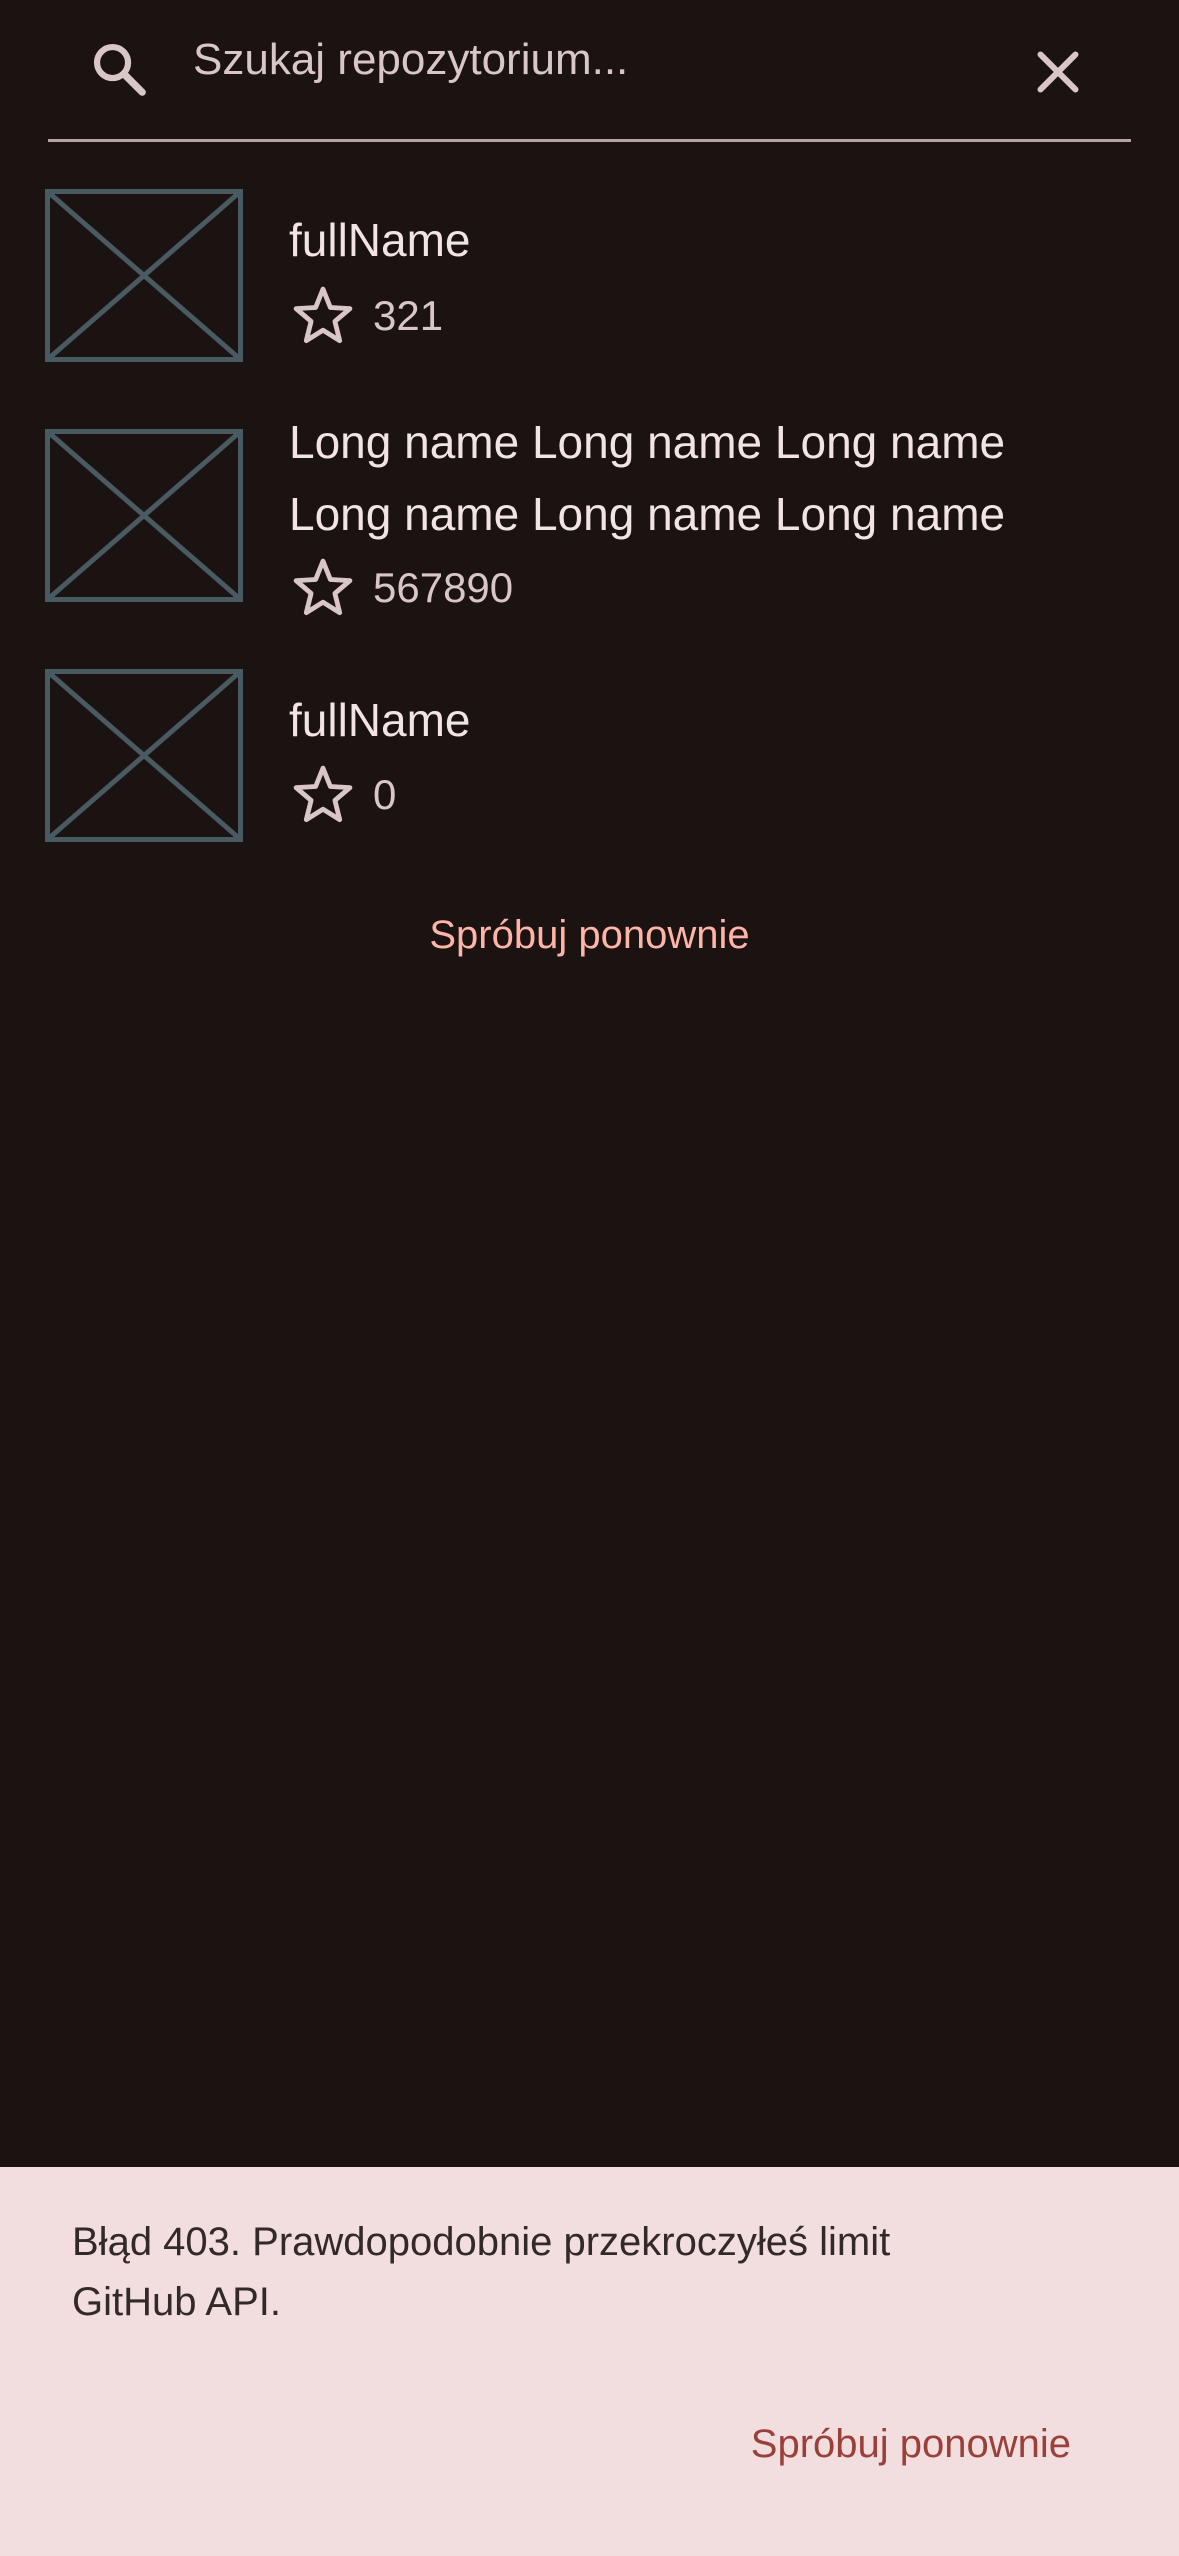 This screenshot has width=1179, height=2556. What do you see at coordinates (443, 587) in the screenshot?
I see `star-count: 567890` at bounding box center [443, 587].